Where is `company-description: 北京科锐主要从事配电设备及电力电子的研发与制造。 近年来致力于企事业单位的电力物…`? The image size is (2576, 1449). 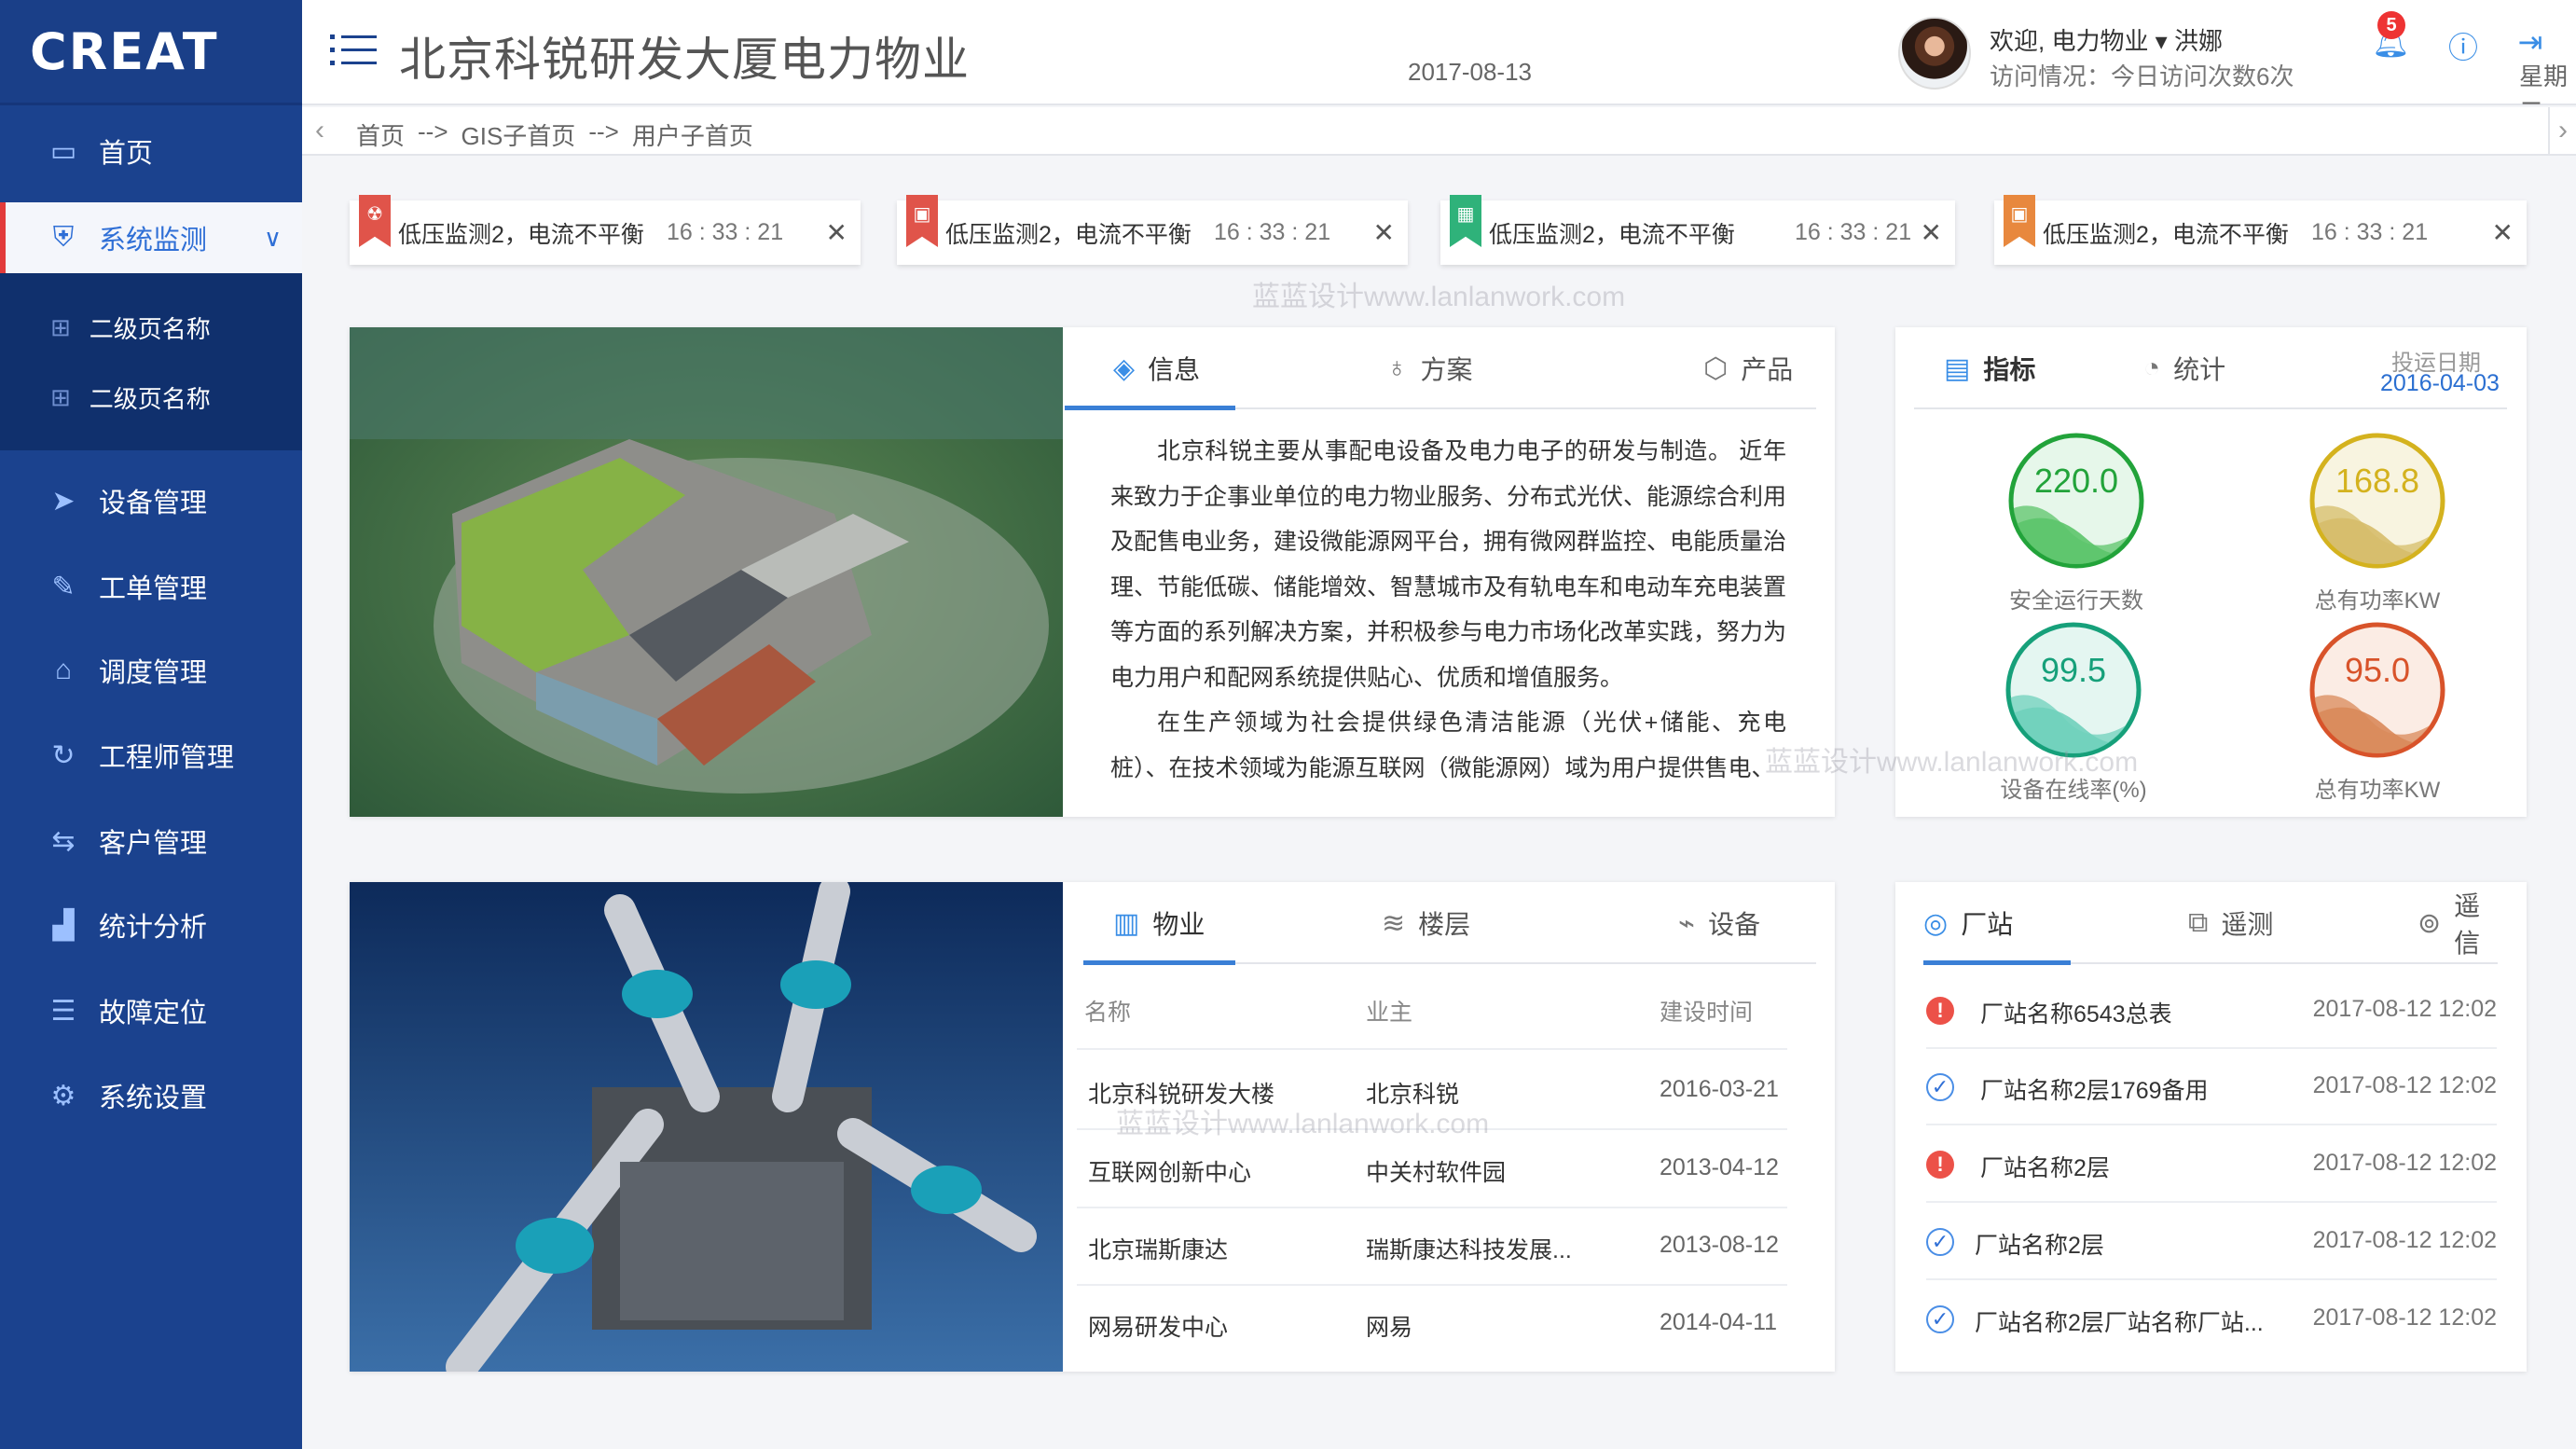 company-description: 北京科锐主要从事配电设备及电力电子的研发与制造。 近年来致力于企事业单位的电力物… is located at coordinates (1448, 610).